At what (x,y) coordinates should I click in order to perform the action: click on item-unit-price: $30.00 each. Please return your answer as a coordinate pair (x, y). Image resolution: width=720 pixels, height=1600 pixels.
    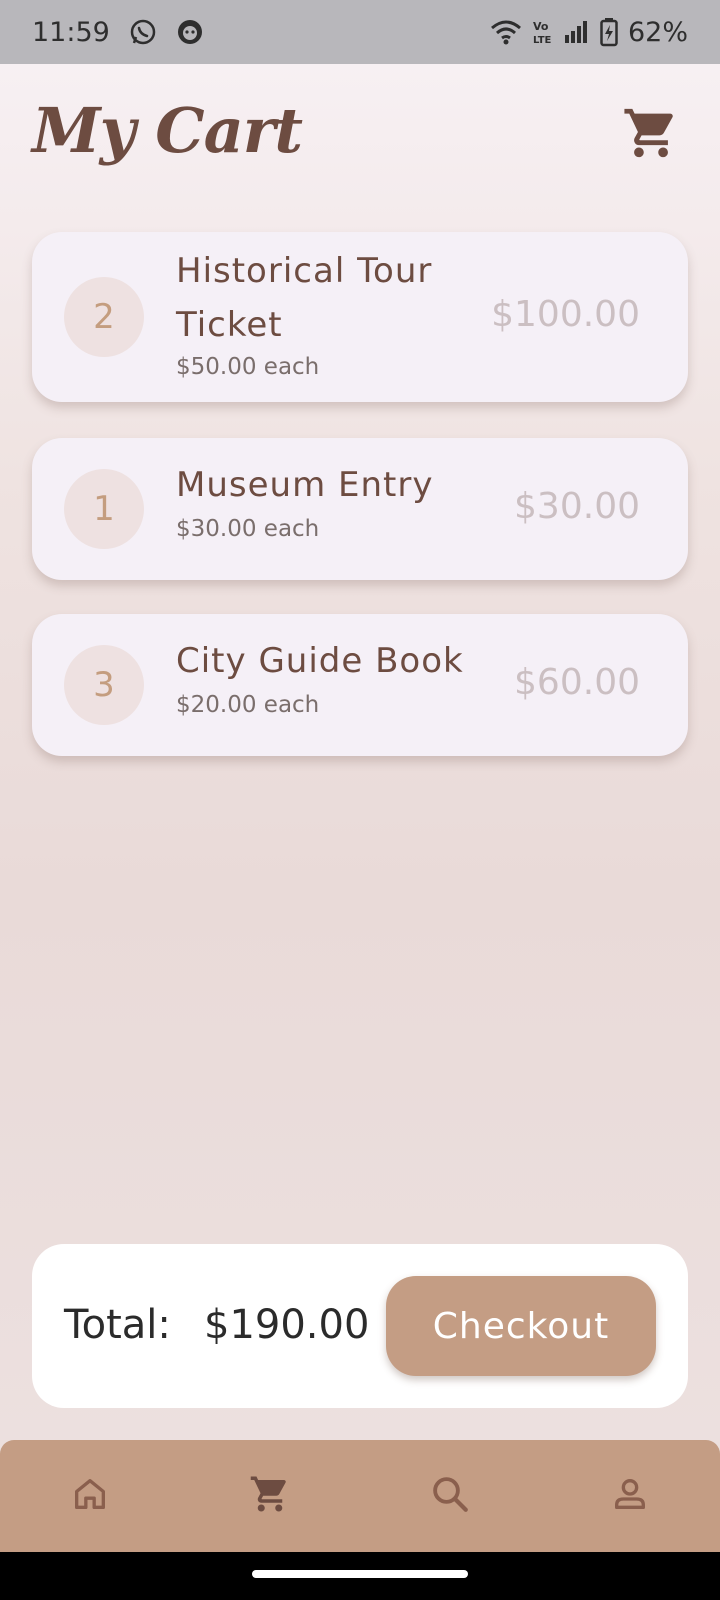
    Looking at the image, I should click on (248, 529).